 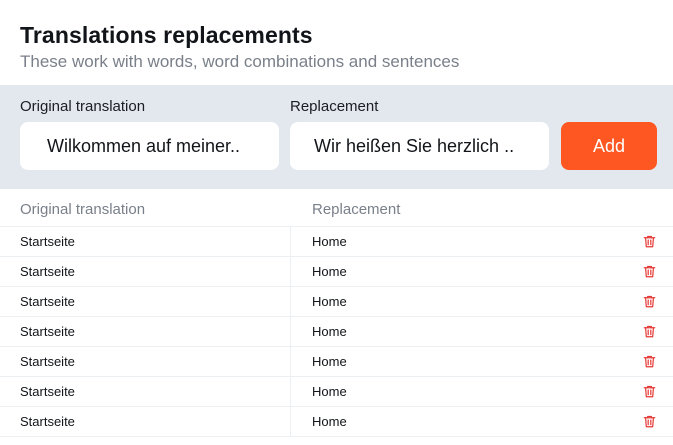 What do you see at coordinates (334, 106) in the screenshot?
I see `replacement-label: Replacement` at bounding box center [334, 106].